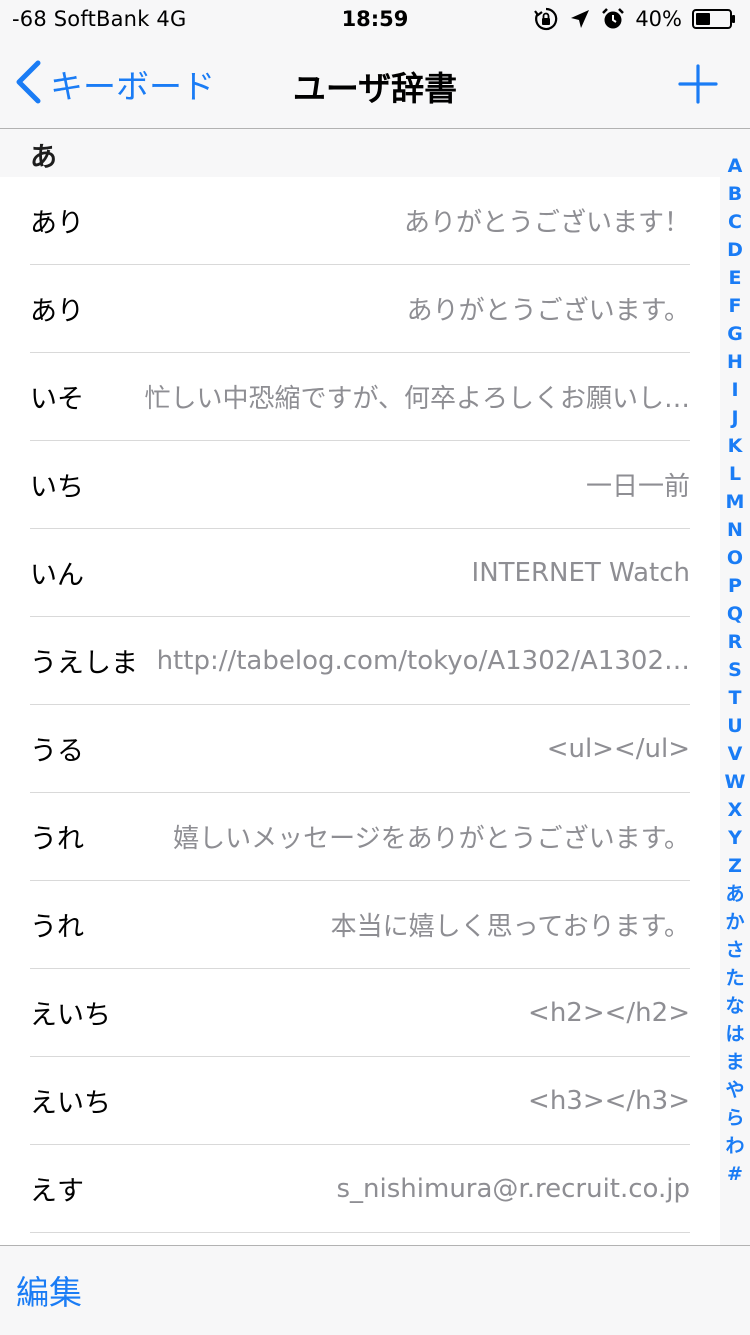 The width and height of the screenshot is (750, 1335). I want to click on index-item: L, so click(735, 474).